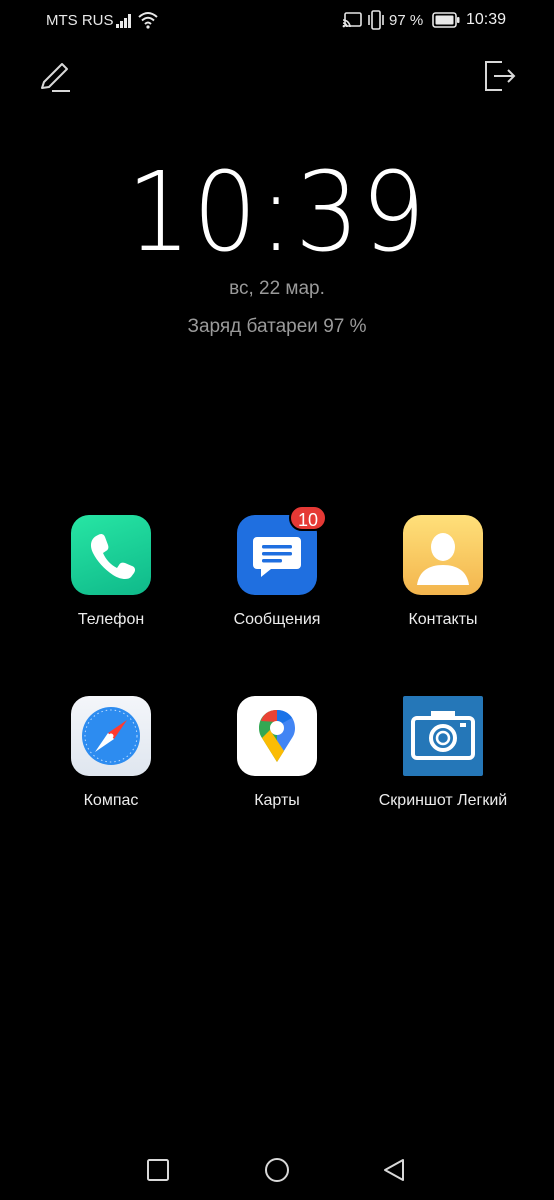 Image resolution: width=554 pixels, height=1200 pixels. What do you see at coordinates (111, 800) in the screenshot?
I see `app-label: Компас` at bounding box center [111, 800].